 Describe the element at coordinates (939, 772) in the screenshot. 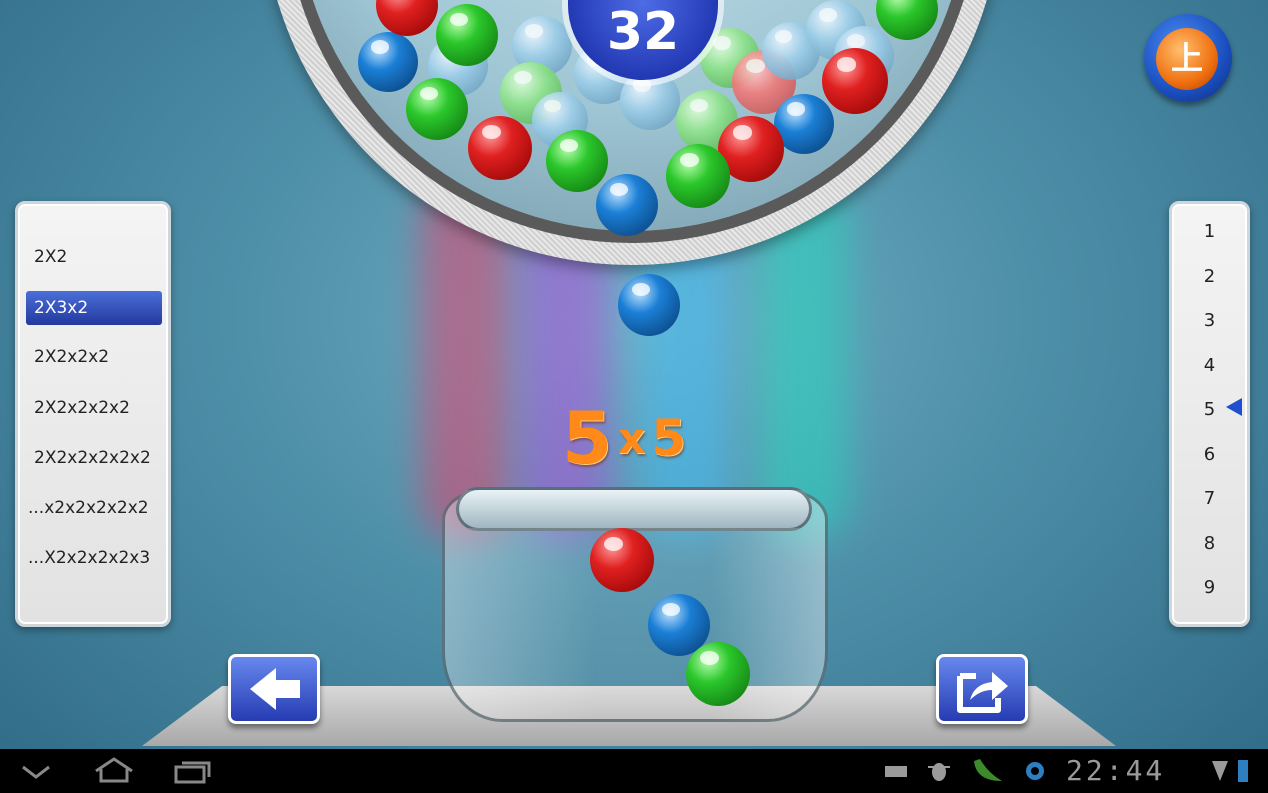

I see `bug-icon` at that location.